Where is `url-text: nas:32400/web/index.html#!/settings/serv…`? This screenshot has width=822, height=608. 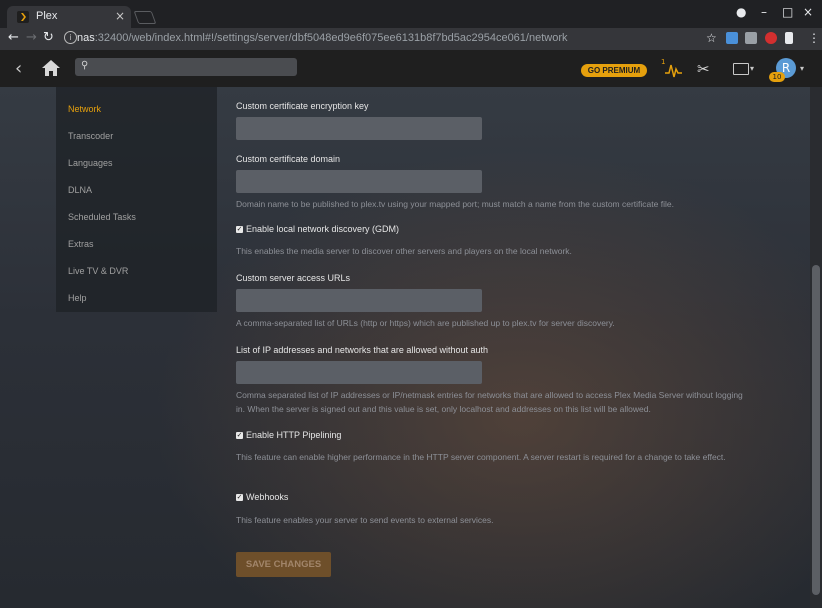
url-text: nas:32400/web/index.html#!/settings/serv… is located at coordinates (322, 38).